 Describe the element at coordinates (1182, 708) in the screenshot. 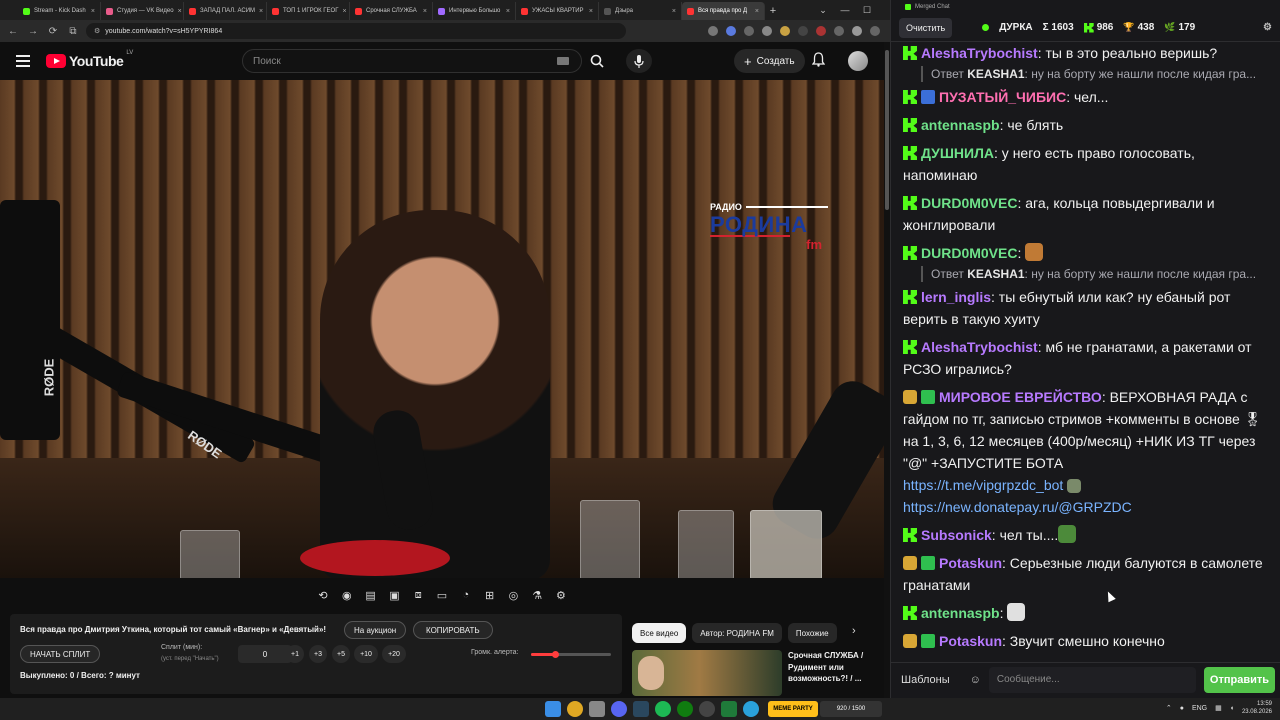

I see `mic-icon: ●` at that location.